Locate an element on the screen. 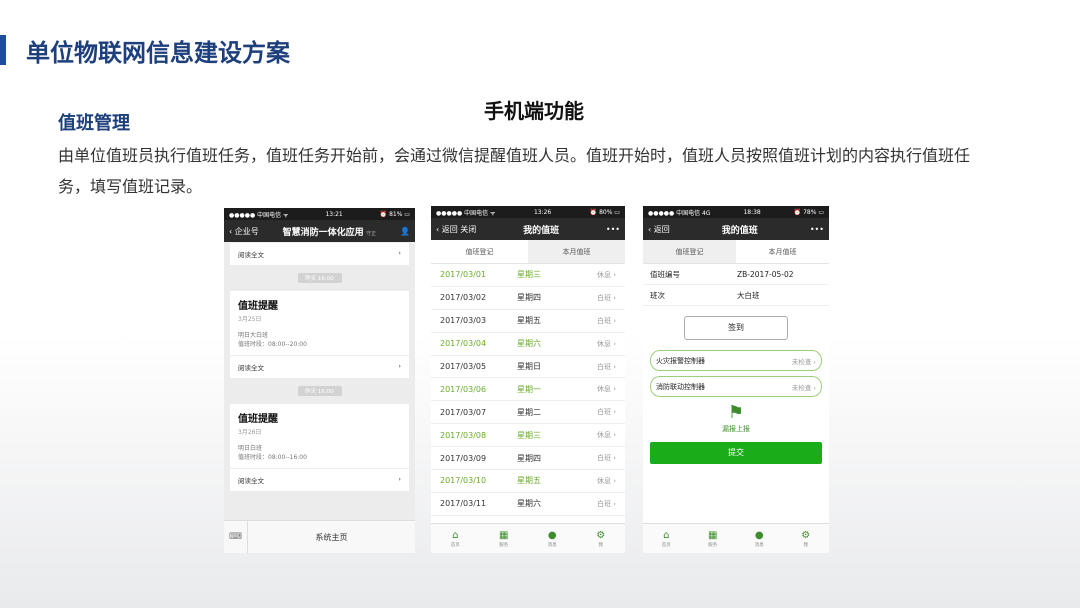  duty-date: 2017/03/11 is located at coordinates (463, 504).